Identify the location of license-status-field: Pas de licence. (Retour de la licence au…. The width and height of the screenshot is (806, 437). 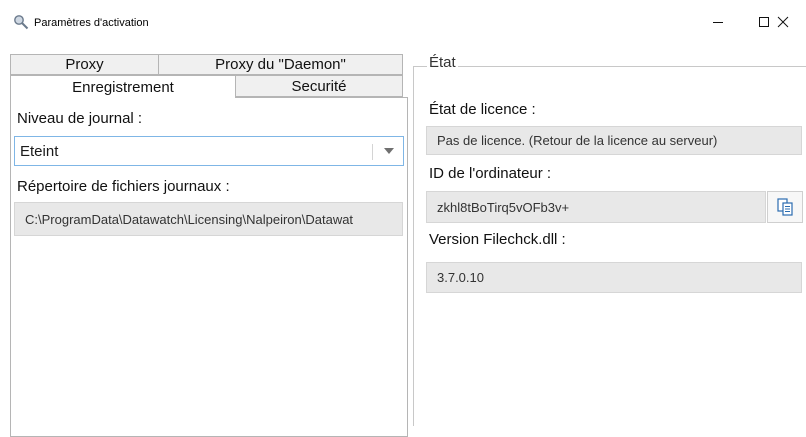
(614, 140).